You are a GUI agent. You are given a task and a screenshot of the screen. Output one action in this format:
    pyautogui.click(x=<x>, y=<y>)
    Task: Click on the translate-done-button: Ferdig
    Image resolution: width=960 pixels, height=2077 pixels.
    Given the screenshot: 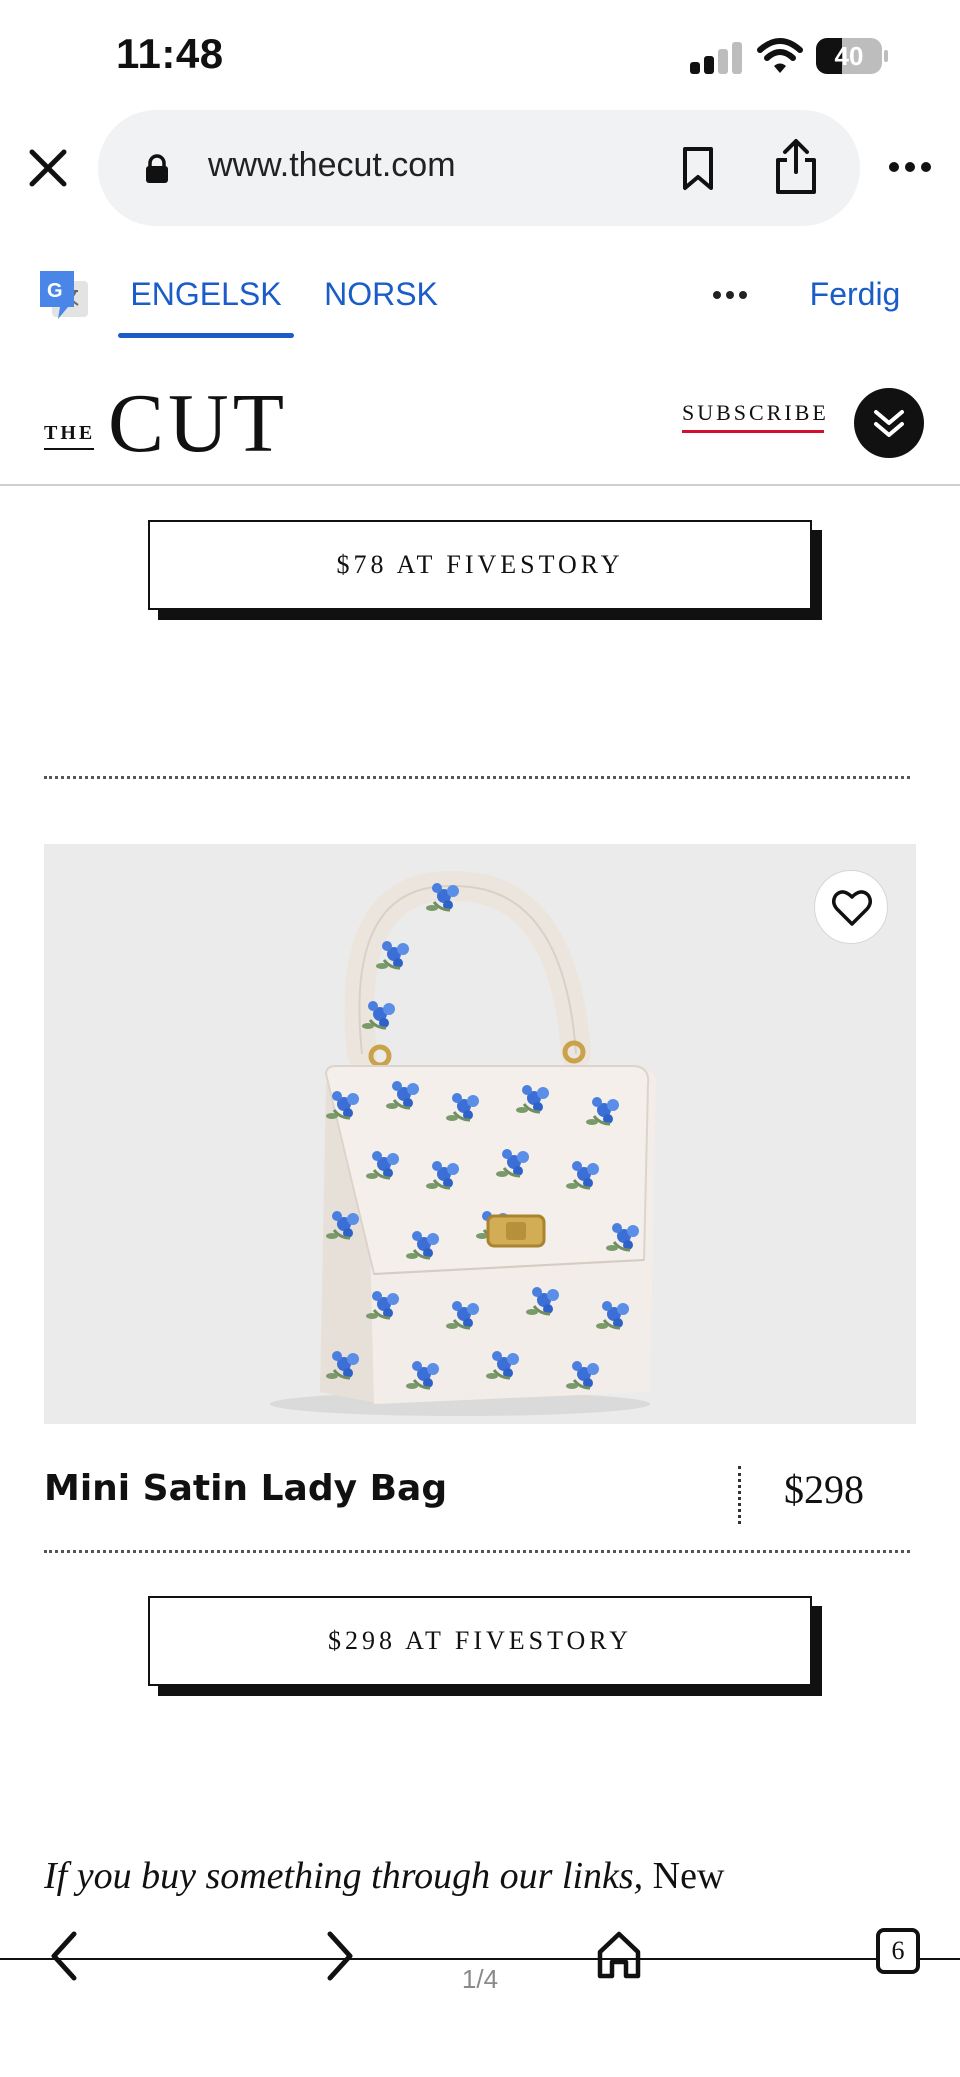 What is the action you would take?
    pyautogui.click(x=855, y=297)
    